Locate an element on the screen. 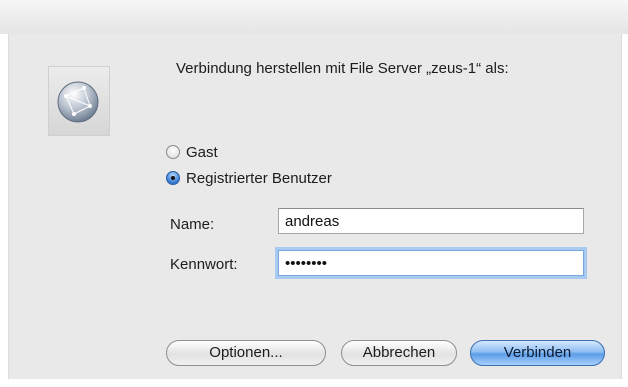 Image resolution: width=628 pixels, height=387 pixels. radio-button-guest is located at coordinates (173, 152).